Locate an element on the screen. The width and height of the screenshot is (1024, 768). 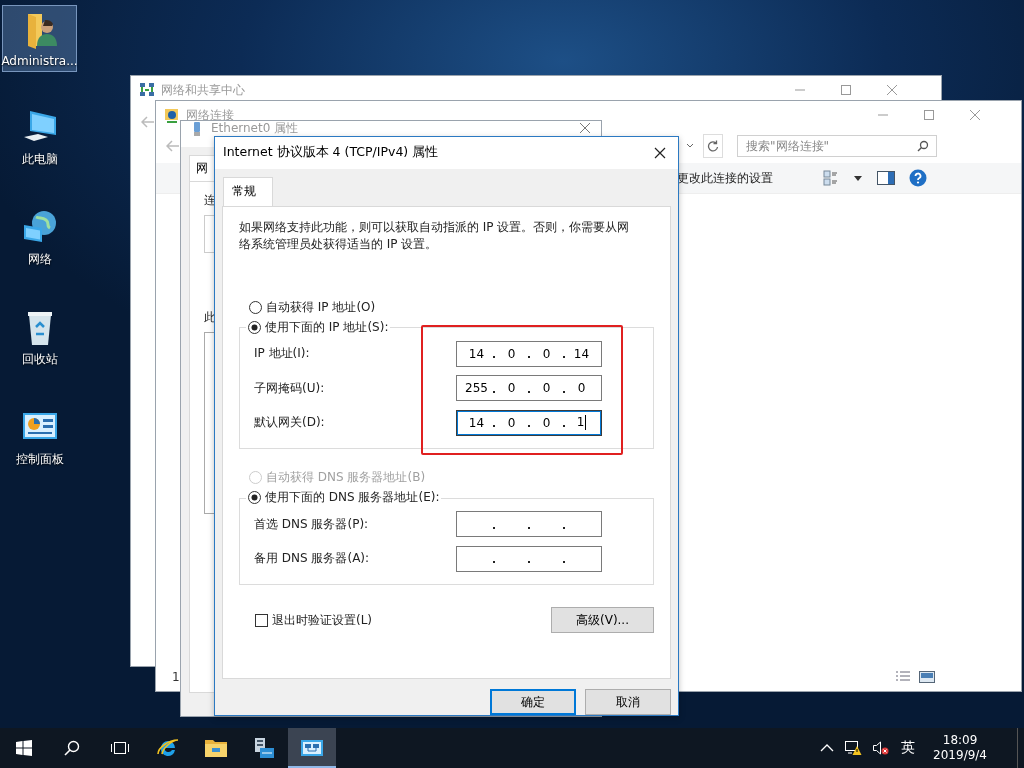
network-folder-icon is located at coordinates (172, 115).